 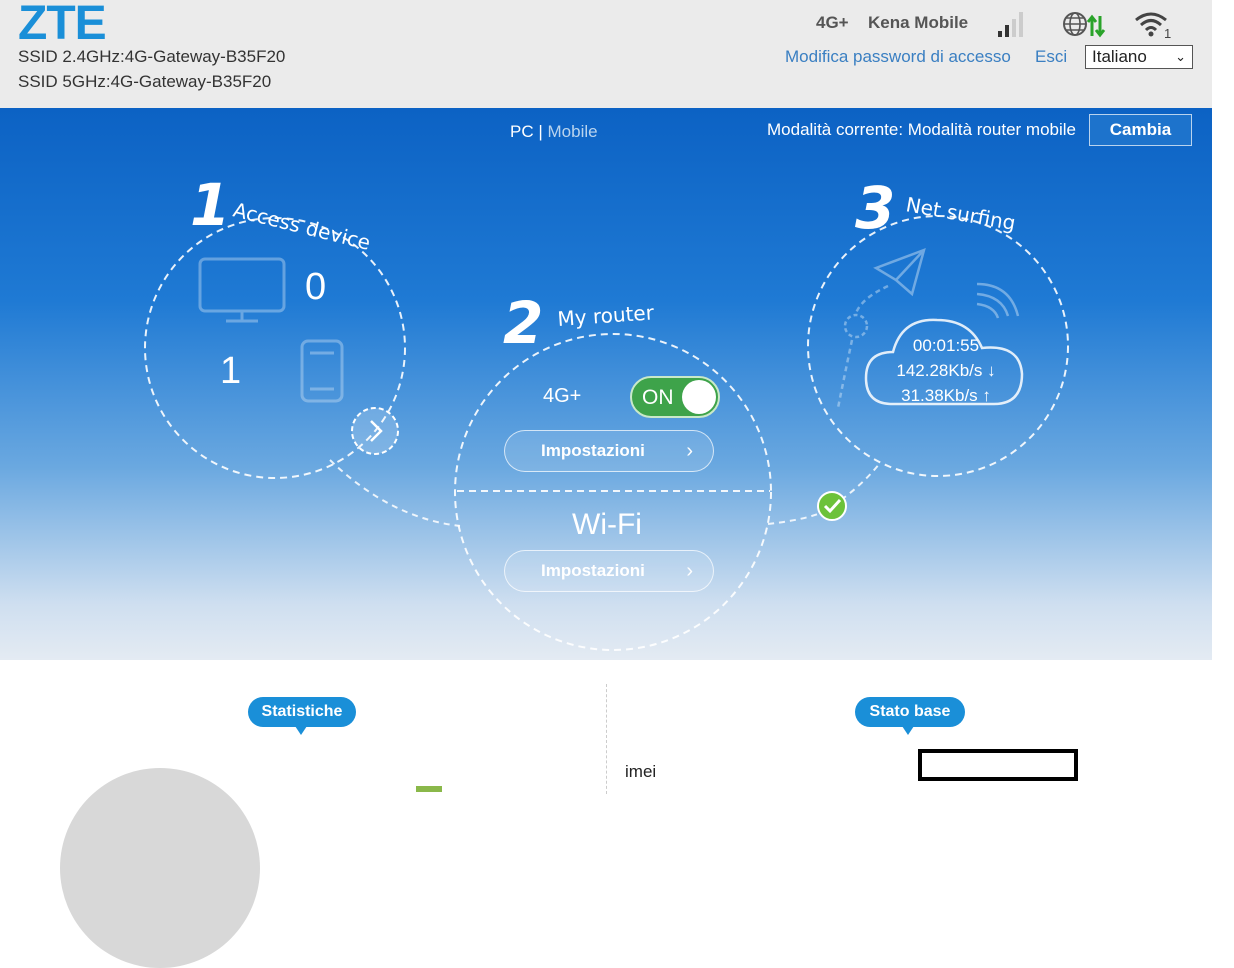 I want to click on network-type: 4G+, so click(x=832, y=22).